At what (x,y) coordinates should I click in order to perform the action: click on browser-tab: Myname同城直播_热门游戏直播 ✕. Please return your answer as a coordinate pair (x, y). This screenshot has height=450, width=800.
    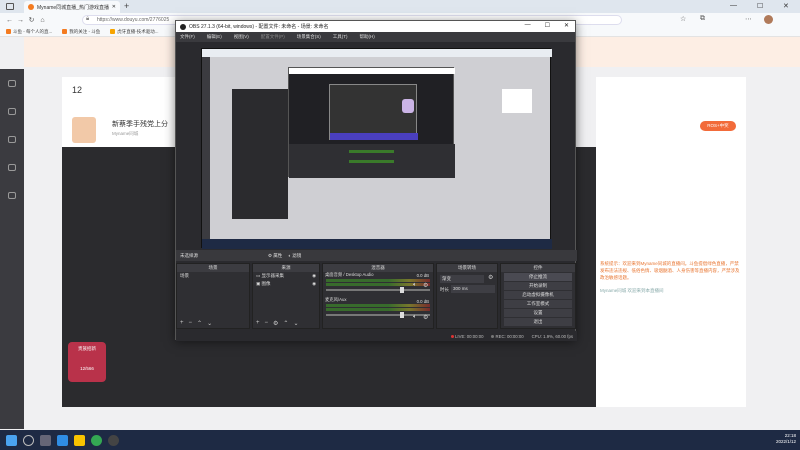
    Looking at the image, I should click on (72, 7).